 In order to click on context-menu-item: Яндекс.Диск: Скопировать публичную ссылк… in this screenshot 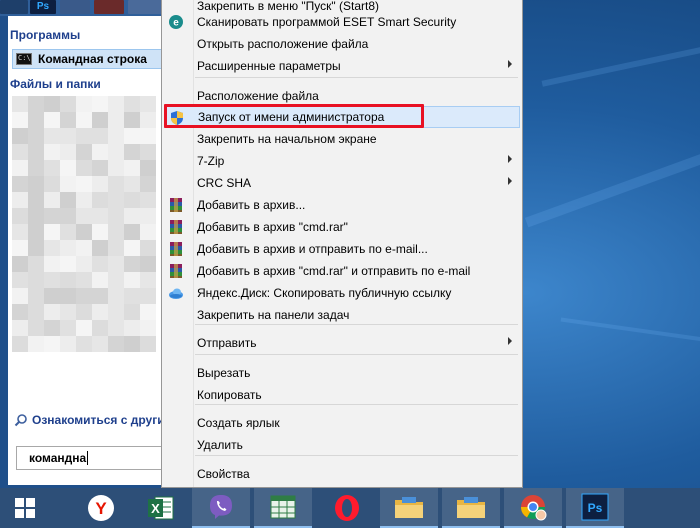, I will do `click(342, 293)`.